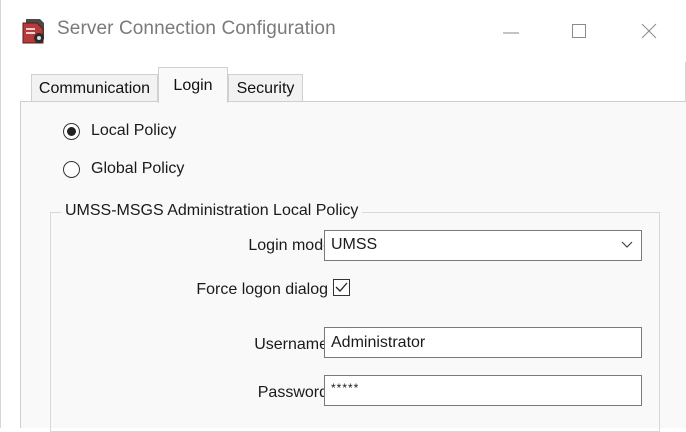  Describe the element at coordinates (343, 31) in the screenshot. I see `title-bar: Server Connection Configuration` at that location.